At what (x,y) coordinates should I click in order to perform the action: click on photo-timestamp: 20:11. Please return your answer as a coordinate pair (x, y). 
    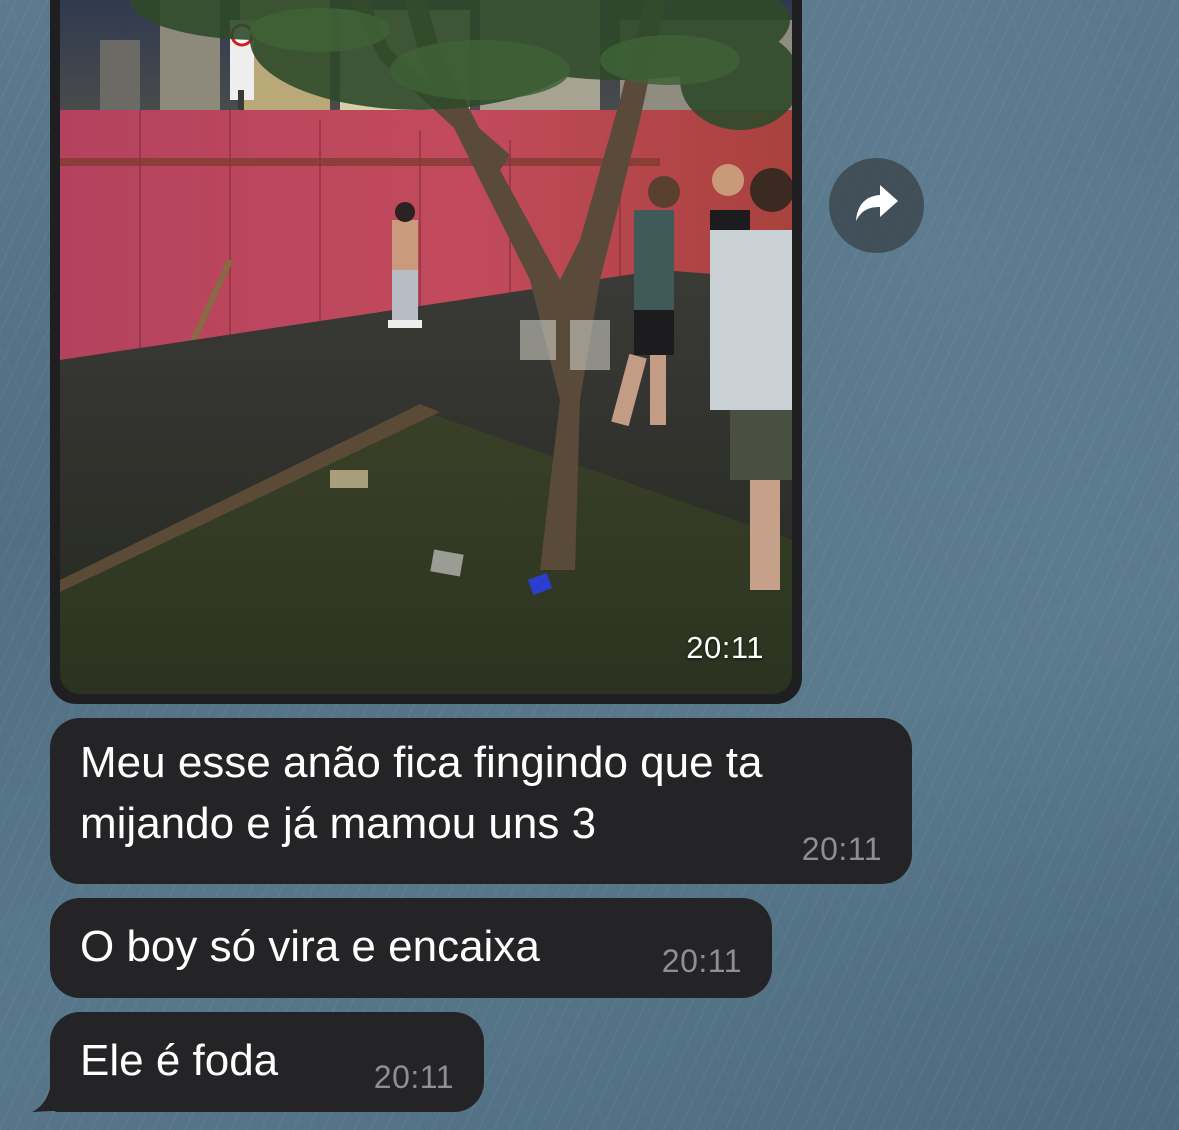
    Looking at the image, I should click on (725, 647).